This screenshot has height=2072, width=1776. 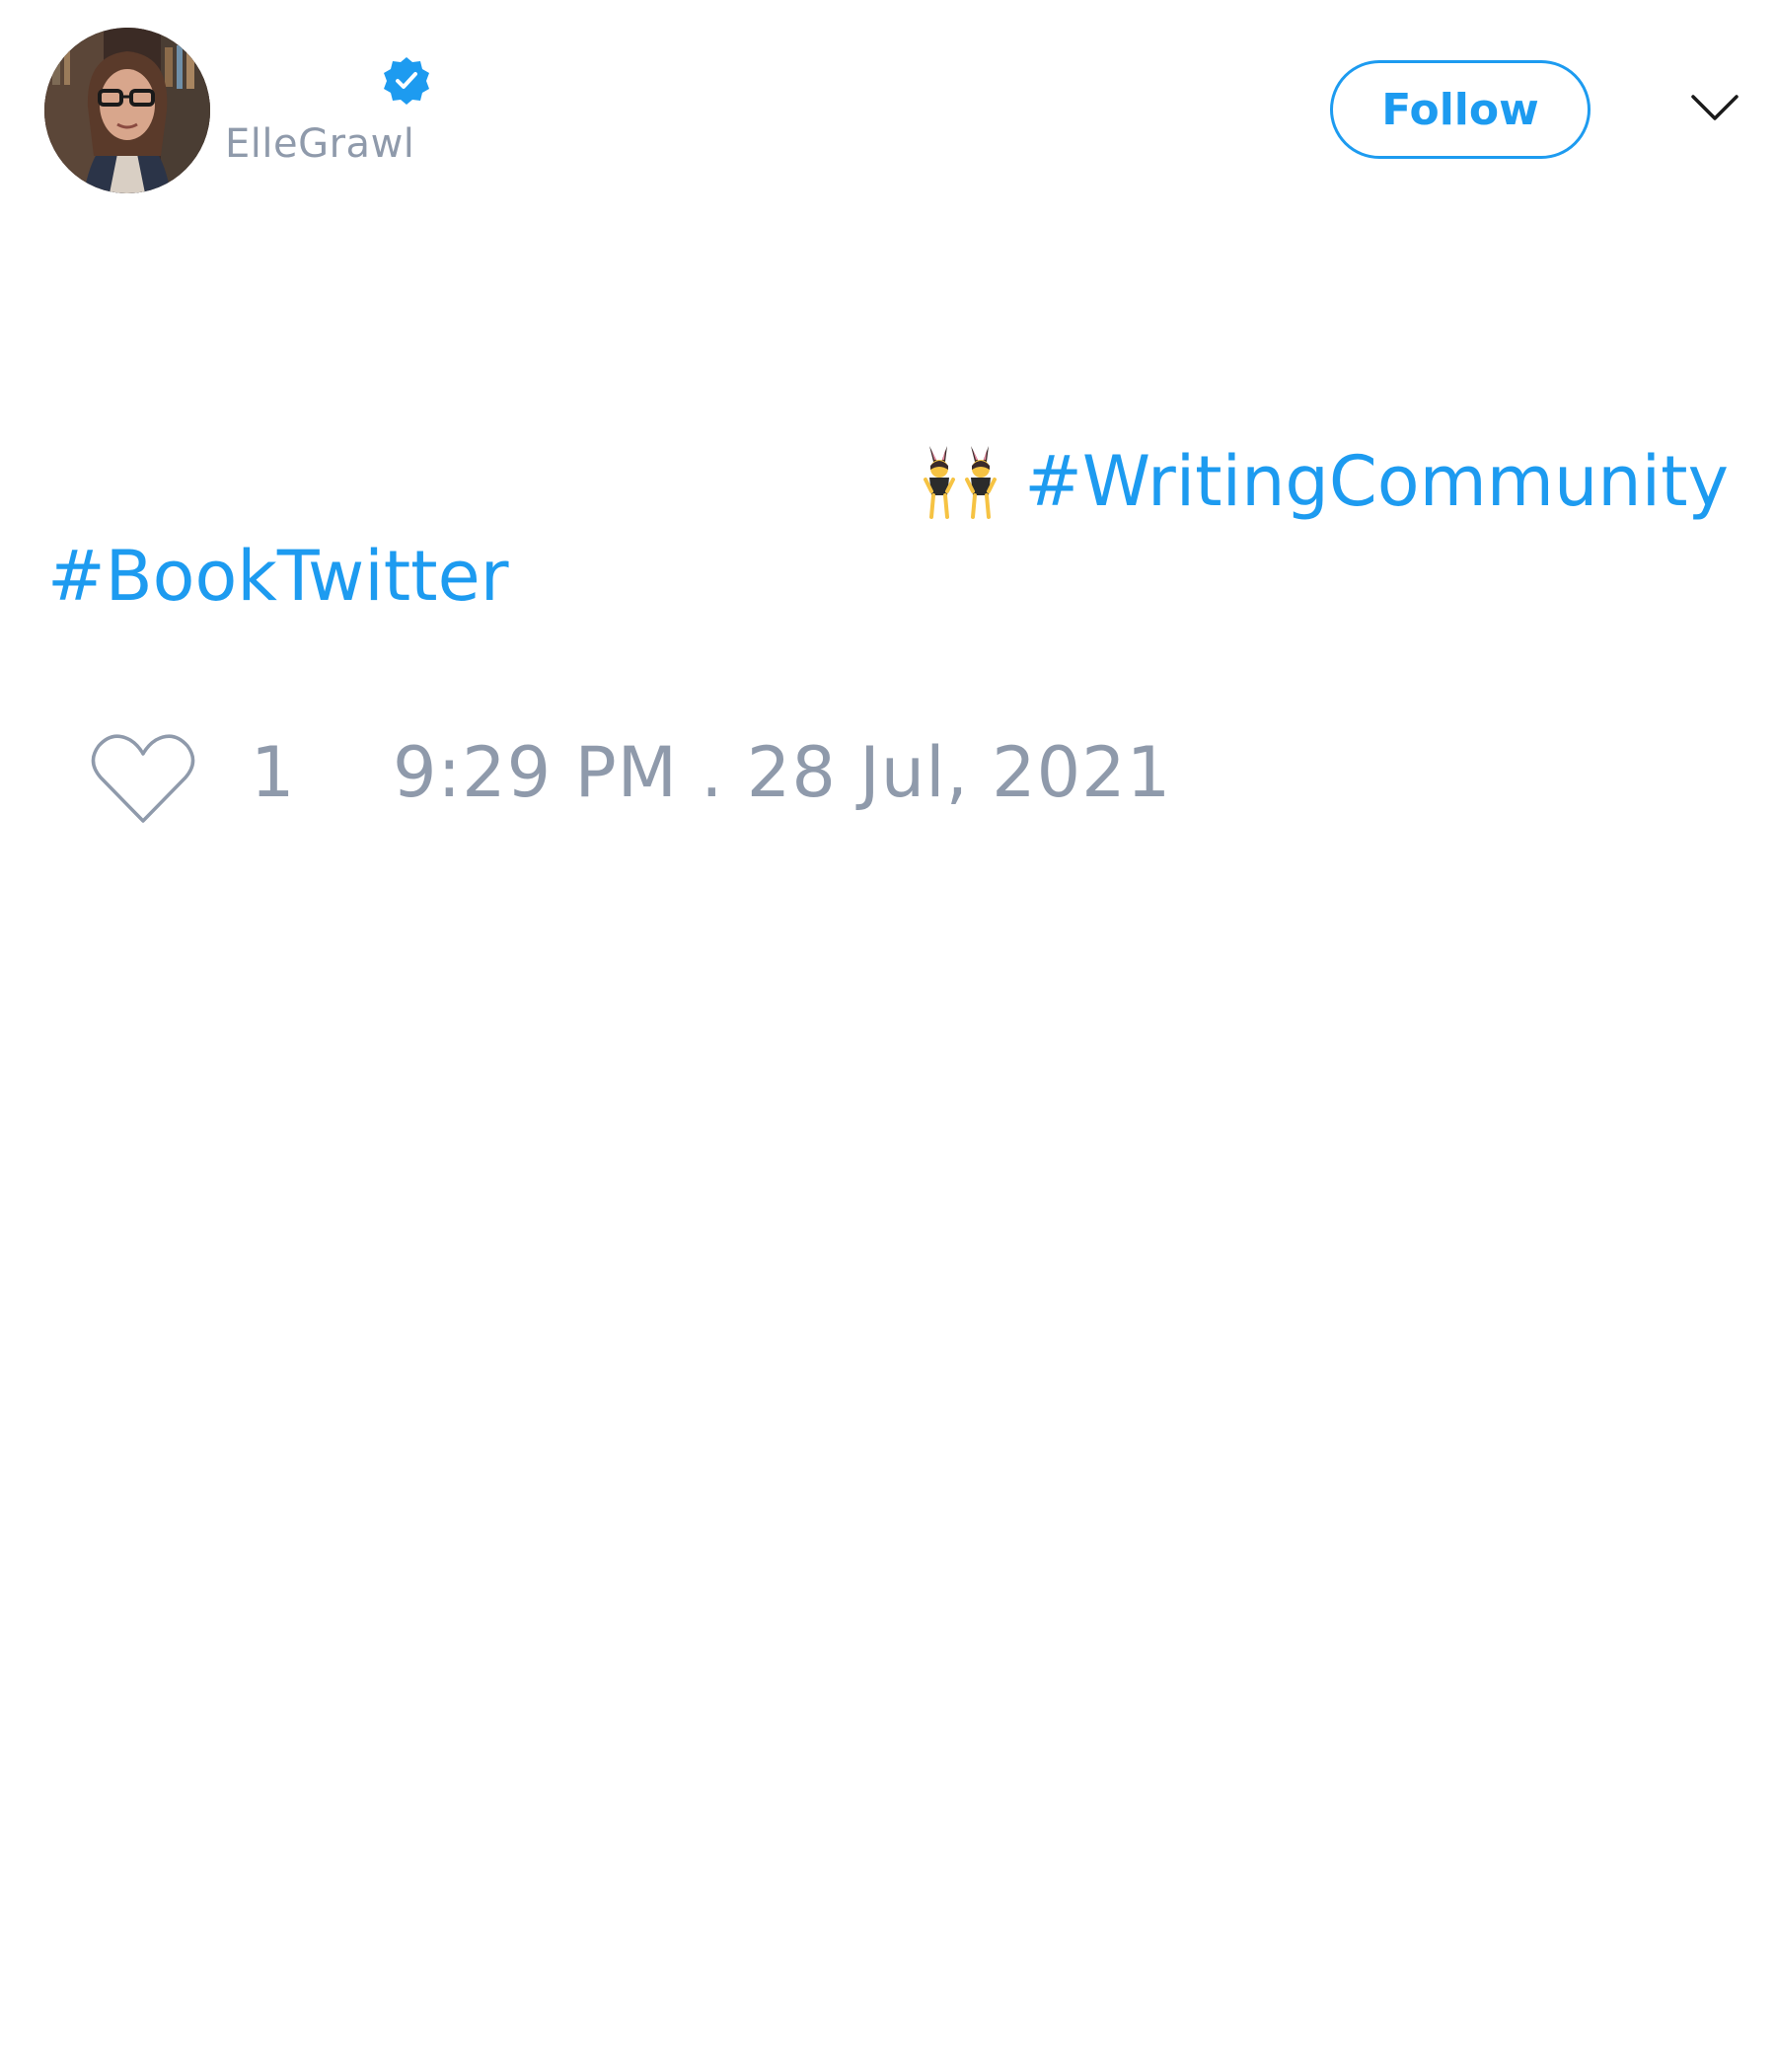 I want to click on avatar, so click(x=127, y=111).